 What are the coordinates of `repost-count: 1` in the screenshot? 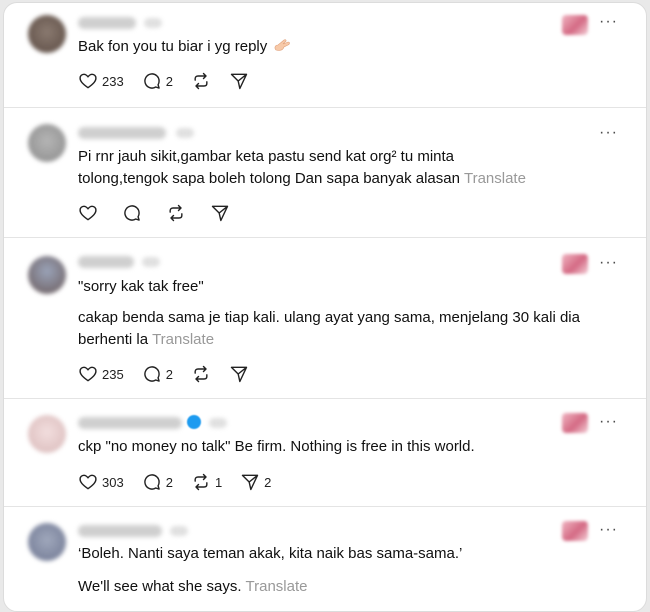 It's located at (218, 482).